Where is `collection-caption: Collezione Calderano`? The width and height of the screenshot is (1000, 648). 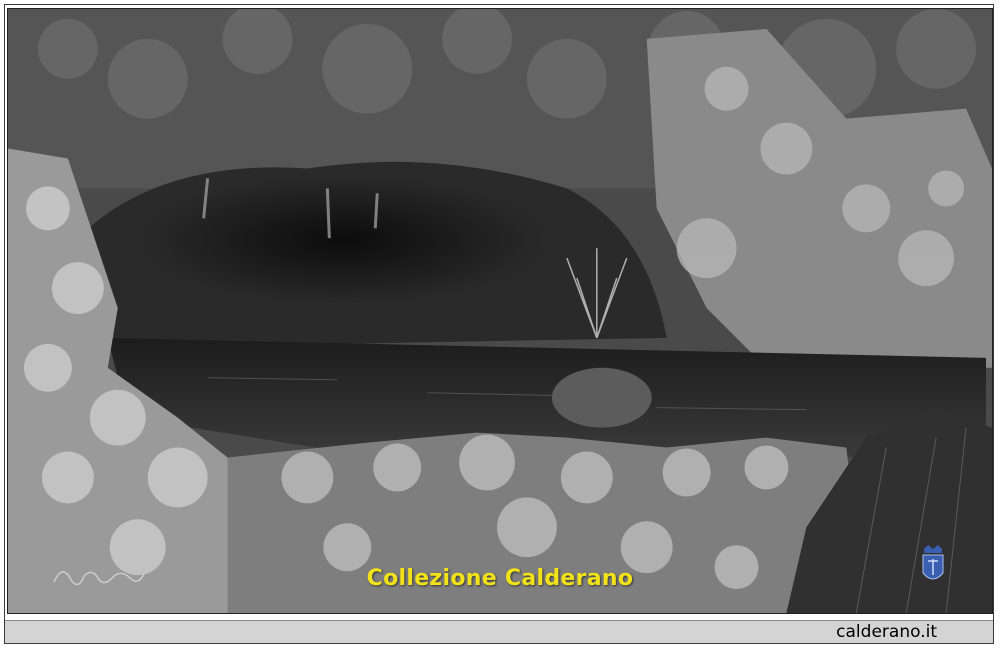 collection-caption: Collezione Calderano is located at coordinates (500, 578).